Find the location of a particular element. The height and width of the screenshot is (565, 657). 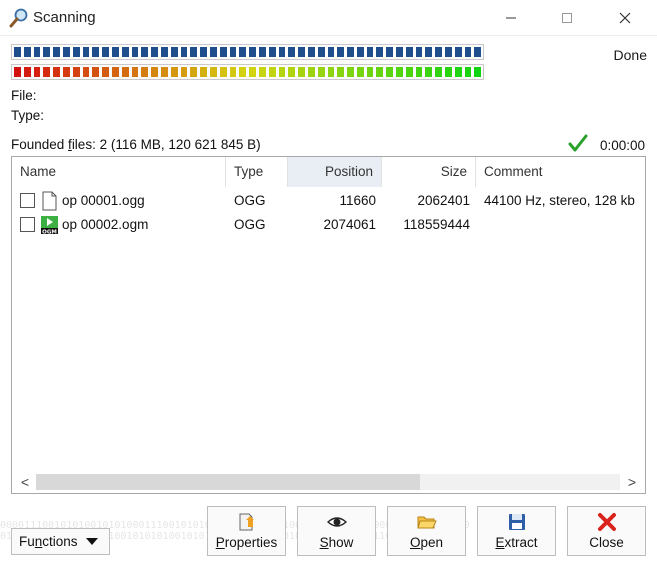

maximize-button is located at coordinates (567, 18).